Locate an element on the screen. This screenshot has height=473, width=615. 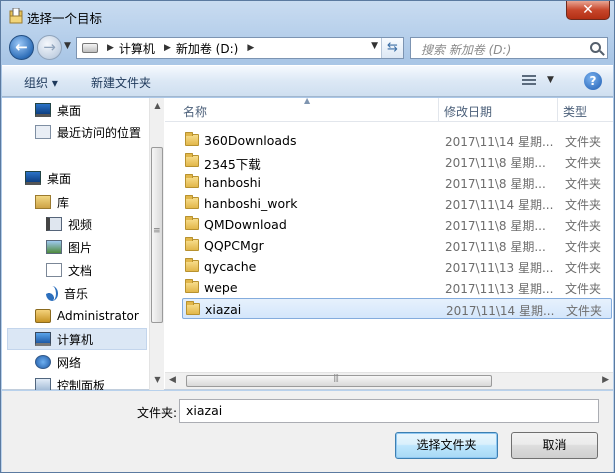
search-input: 搜索 新加卷 (D:) is located at coordinates (509, 48).